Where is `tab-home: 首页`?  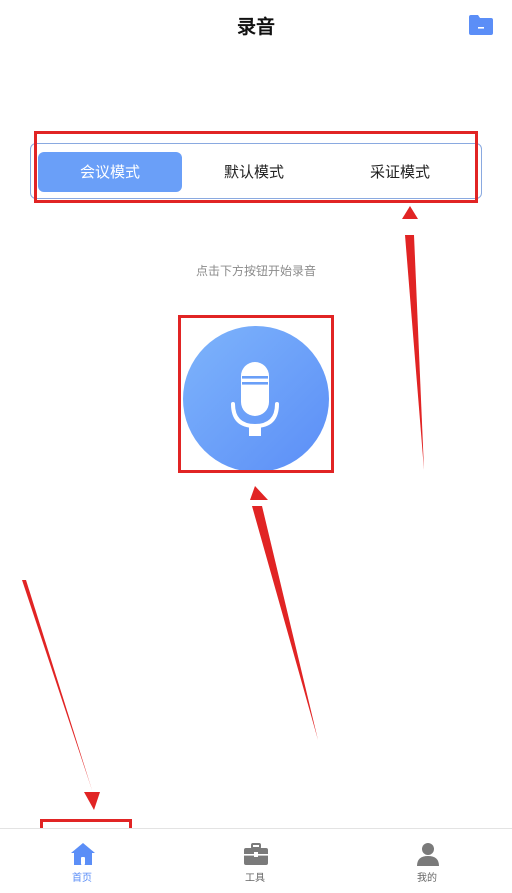 tab-home: 首页 is located at coordinates (82, 861).